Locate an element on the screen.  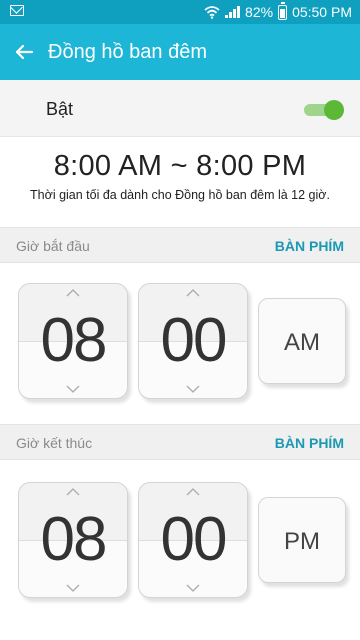
master-toggle-row: Bật is located at coordinates (180, 108).